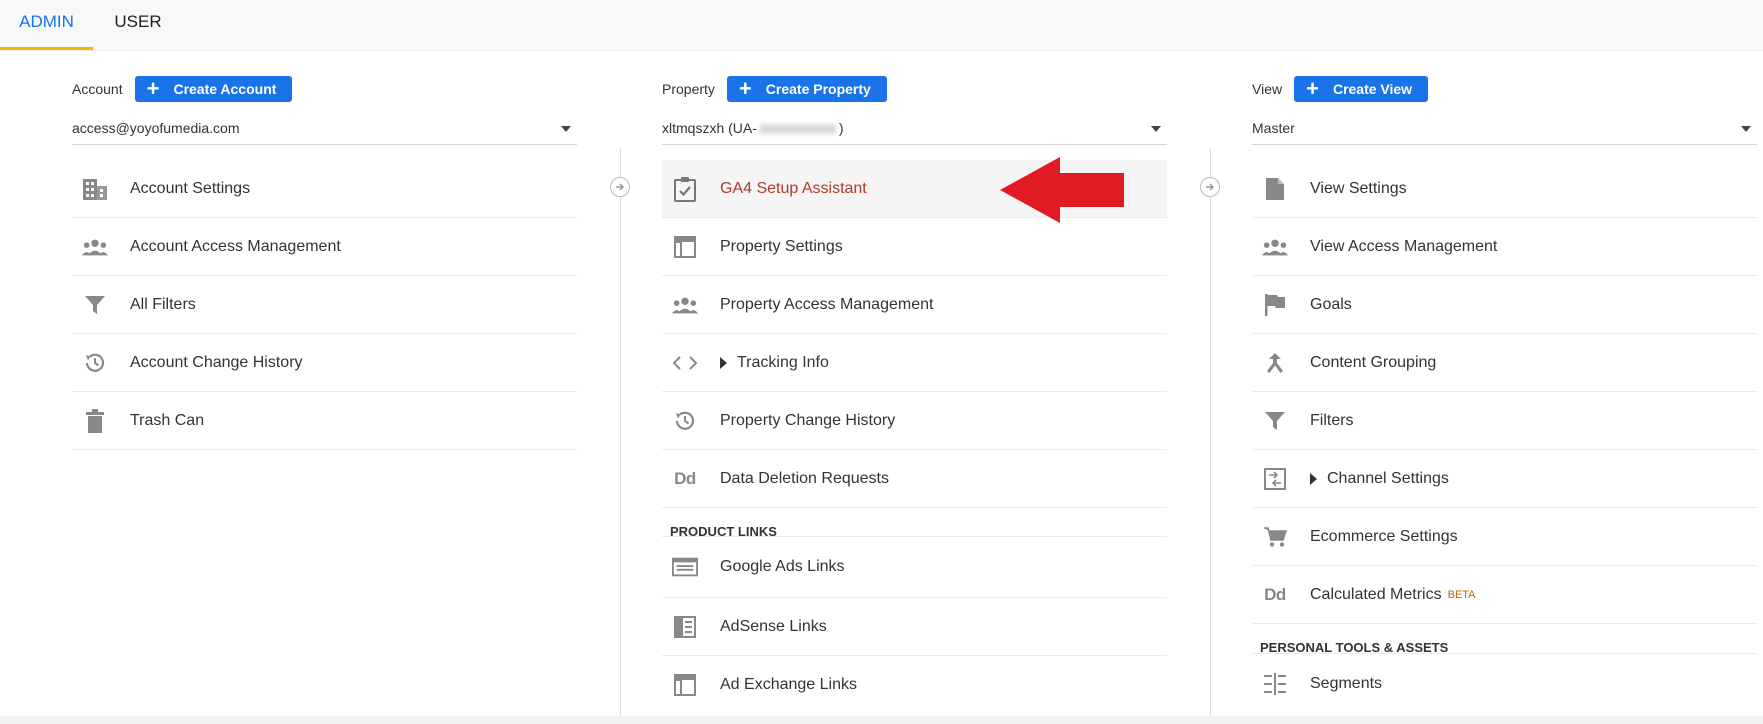 The image size is (1763, 724). Describe the element at coordinates (1504, 247) in the screenshot. I see `view-access-management-item: View Access Management` at that location.